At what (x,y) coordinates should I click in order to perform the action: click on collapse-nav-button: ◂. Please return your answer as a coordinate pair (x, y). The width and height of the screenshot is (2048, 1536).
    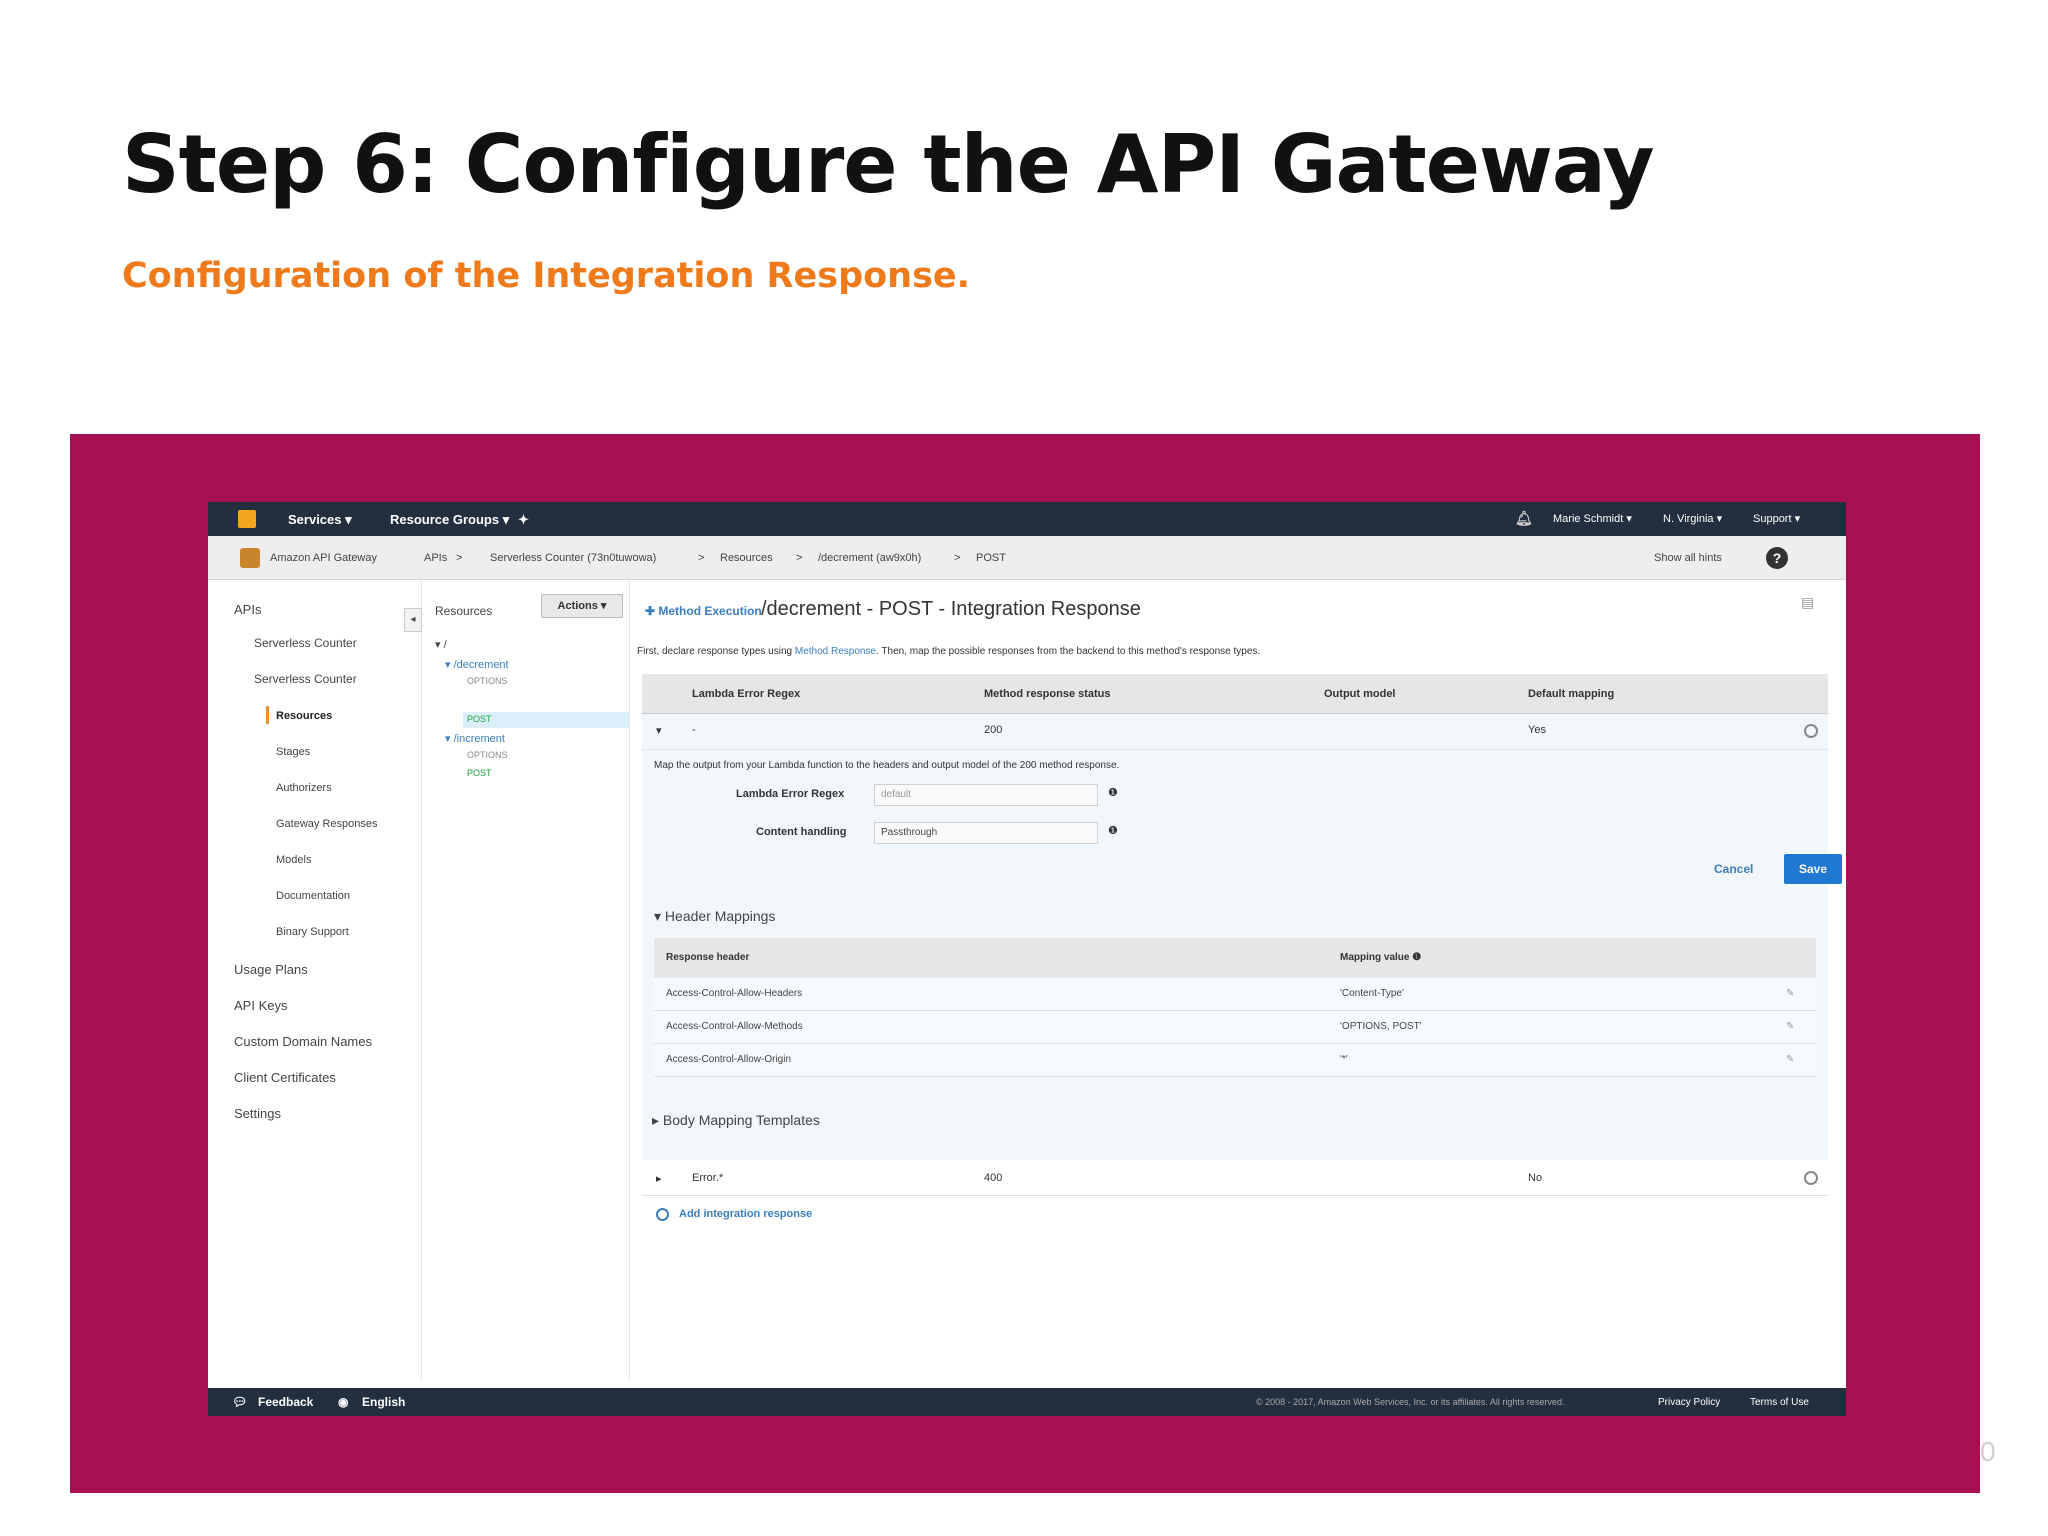
    Looking at the image, I should click on (413, 620).